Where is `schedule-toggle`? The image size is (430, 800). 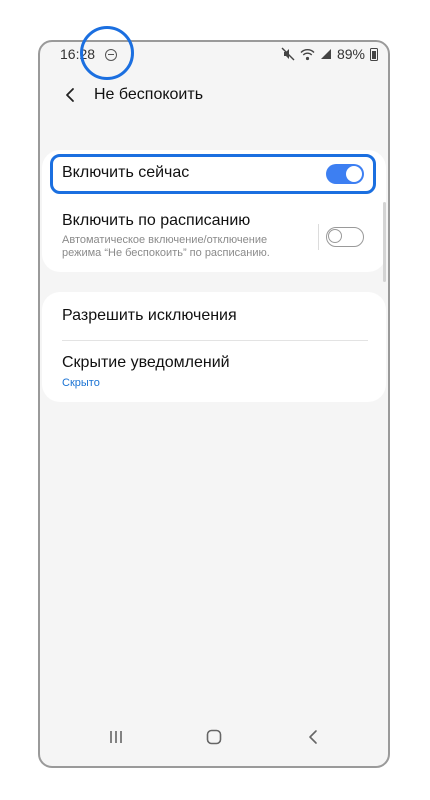
schedule-toggle is located at coordinates (345, 237).